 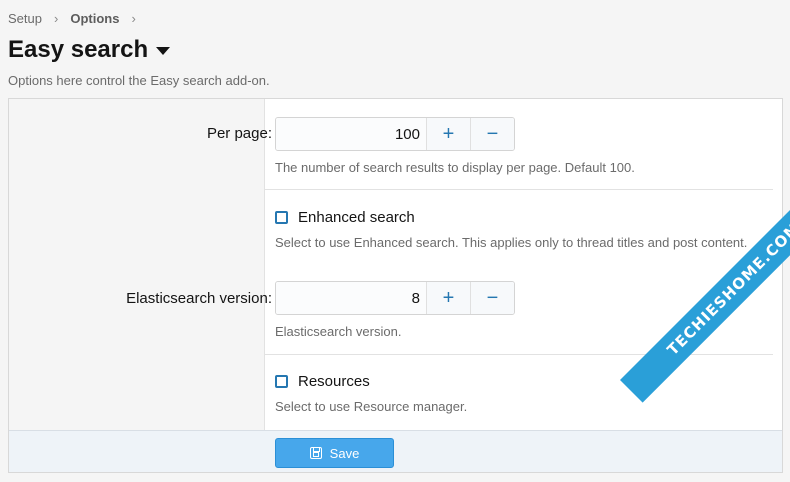 I want to click on save-button: Save, so click(x=334, y=453).